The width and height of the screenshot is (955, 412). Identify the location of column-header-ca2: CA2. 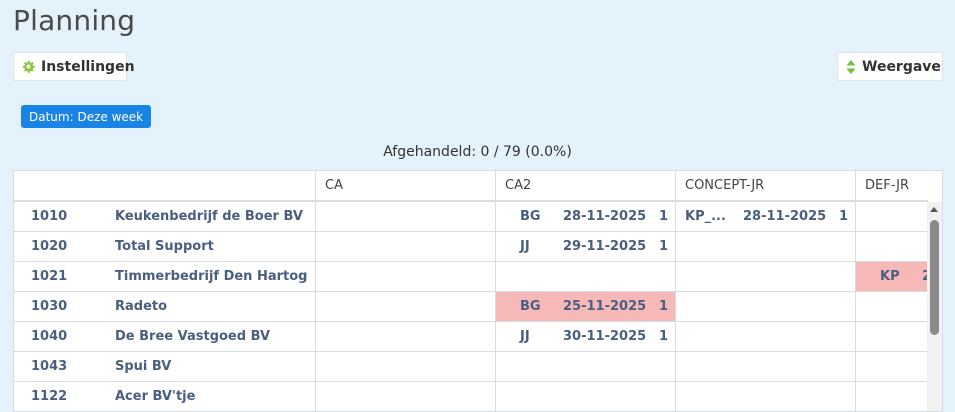
(585, 185).